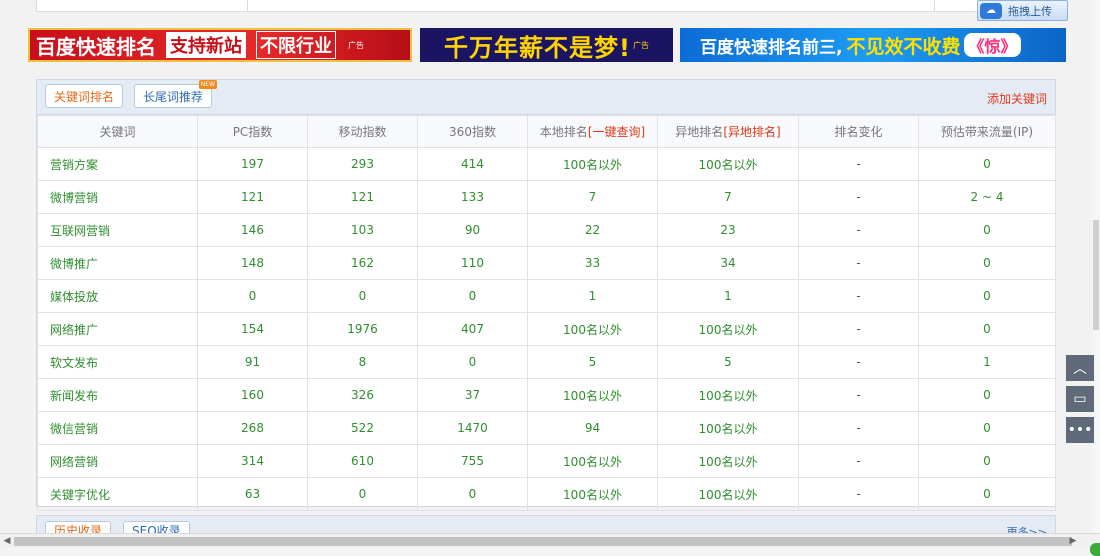  What do you see at coordinates (616, 132) in the screenshot?
I see `one-click-query-link: [一键查询]` at bounding box center [616, 132].